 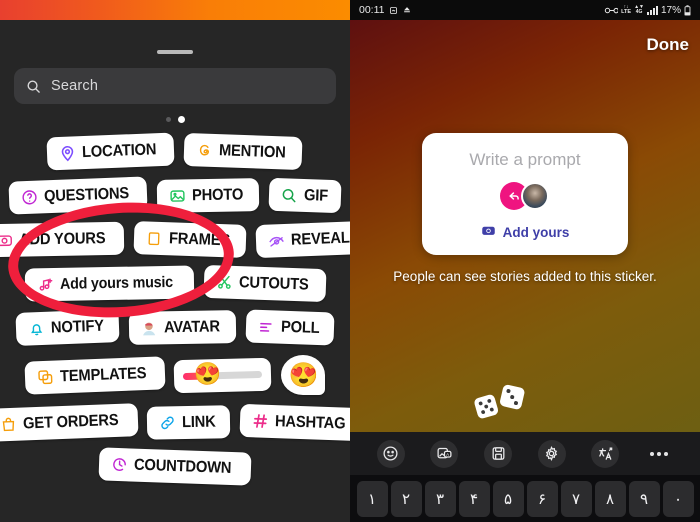 I want to click on pagination-dots, so click(x=175, y=119).